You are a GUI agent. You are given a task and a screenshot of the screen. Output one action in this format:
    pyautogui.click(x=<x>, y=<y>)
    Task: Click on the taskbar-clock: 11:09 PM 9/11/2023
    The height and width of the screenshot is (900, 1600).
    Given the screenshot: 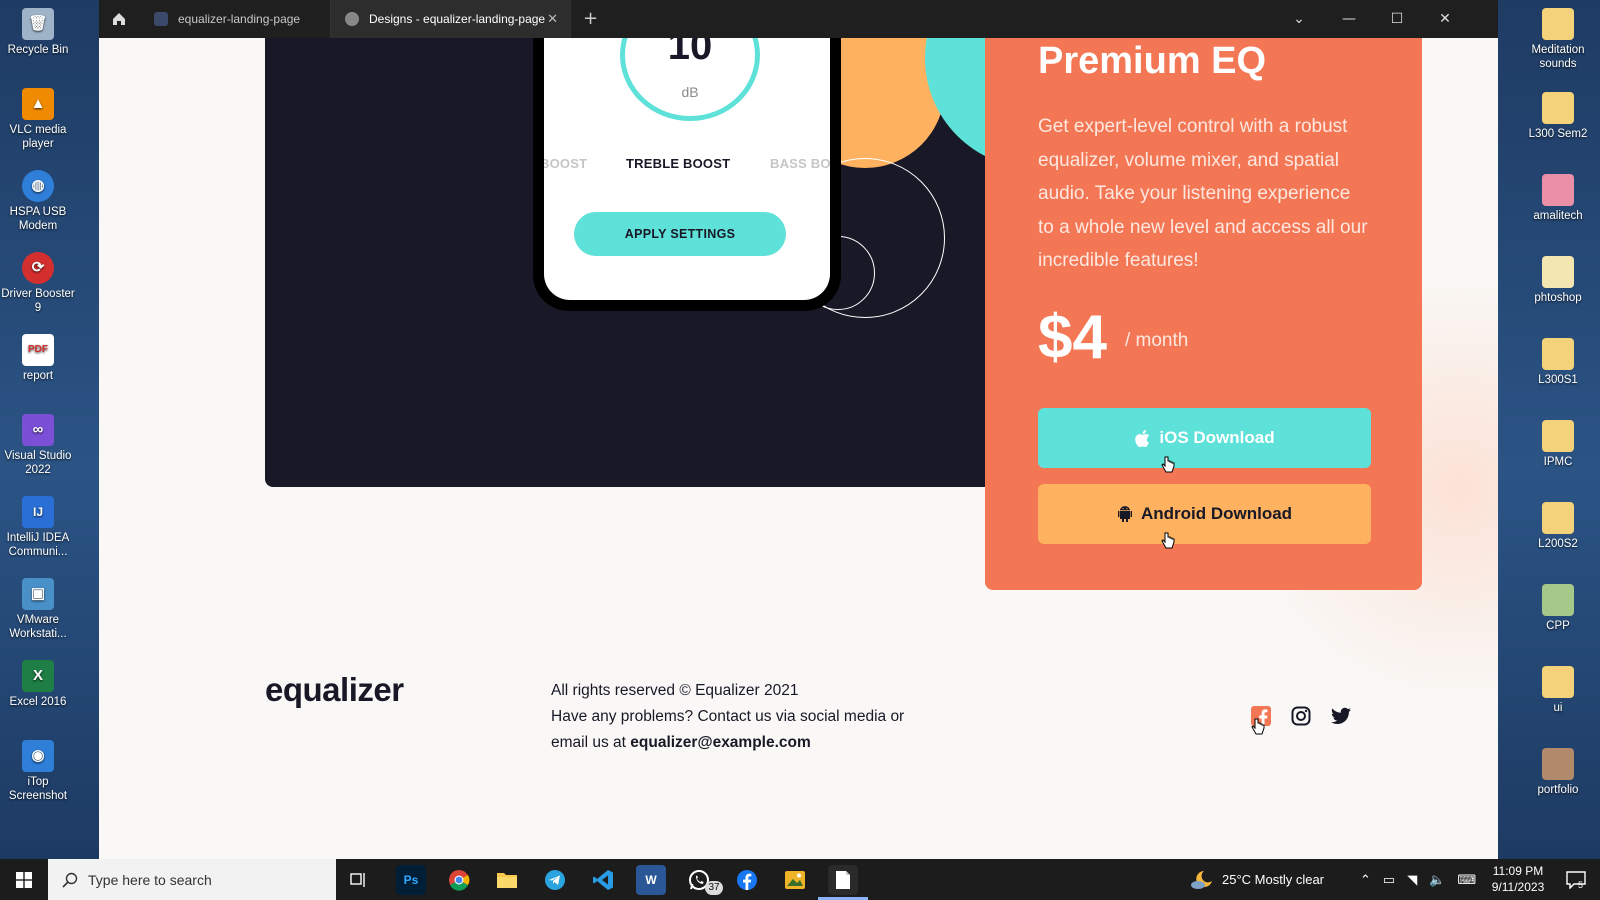 What is the action you would take?
    pyautogui.click(x=1518, y=879)
    